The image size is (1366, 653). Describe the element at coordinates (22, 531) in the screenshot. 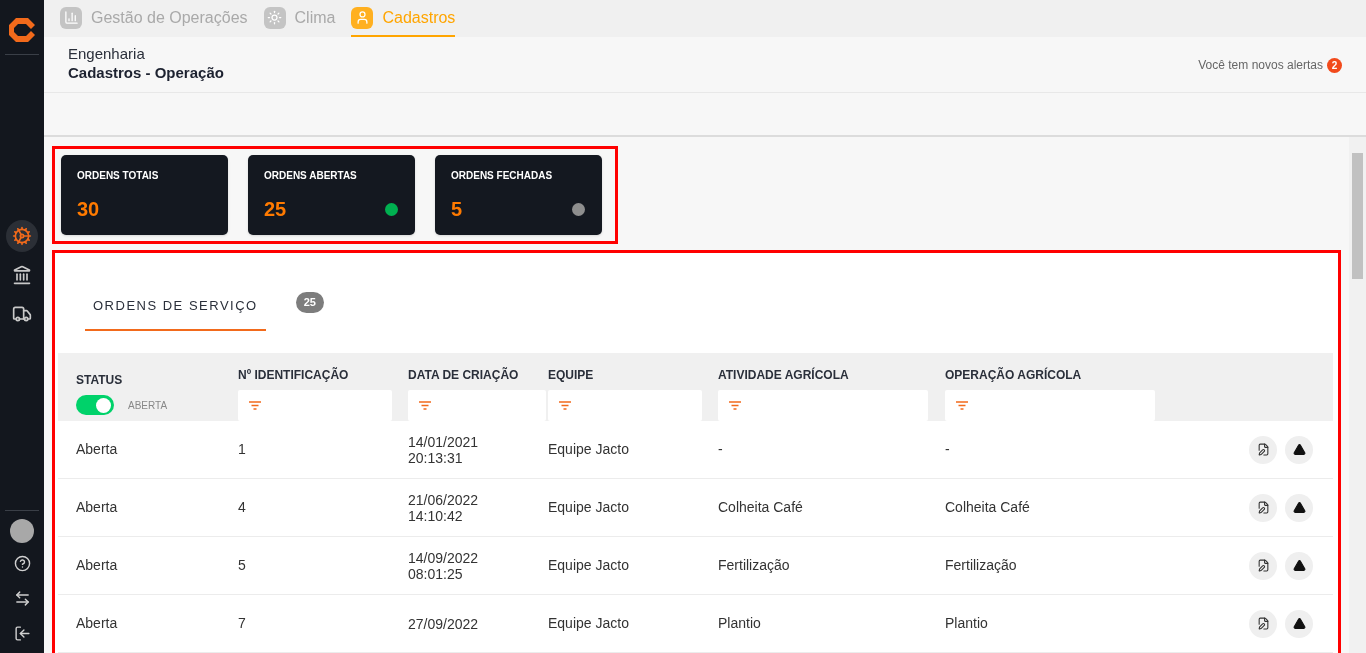

I see `avatar` at that location.